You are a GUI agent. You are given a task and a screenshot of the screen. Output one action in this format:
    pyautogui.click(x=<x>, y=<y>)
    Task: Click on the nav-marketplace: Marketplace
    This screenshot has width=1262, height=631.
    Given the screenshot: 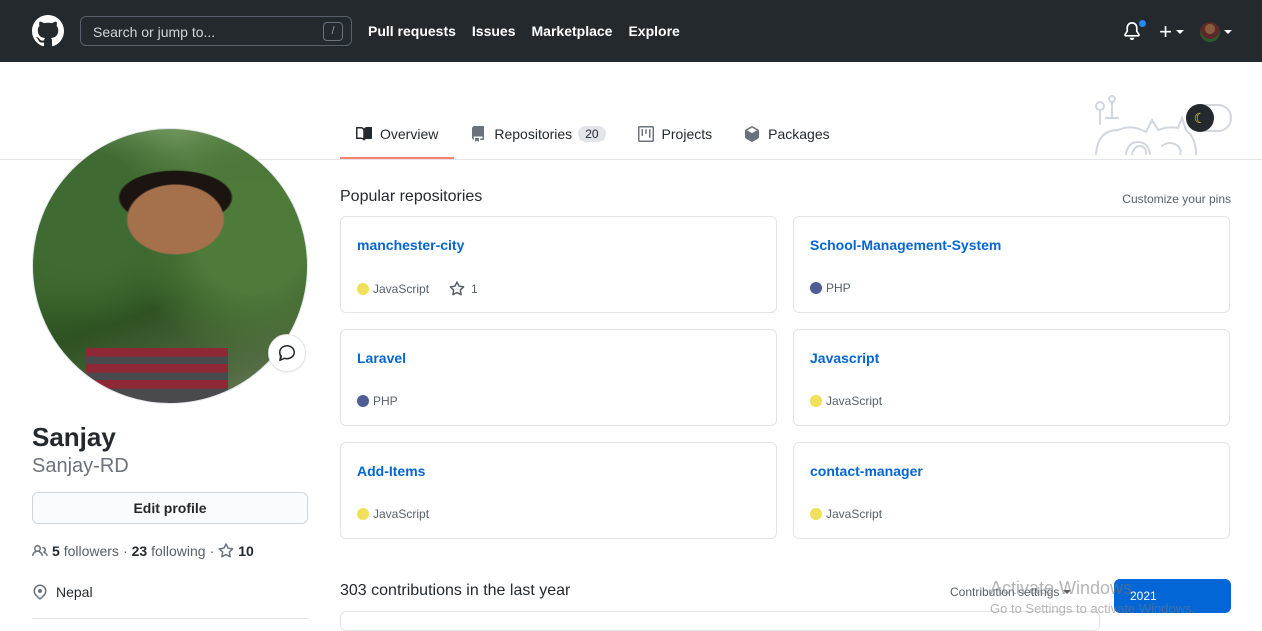 What is the action you would take?
    pyautogui.click(x=572, y=31)
    